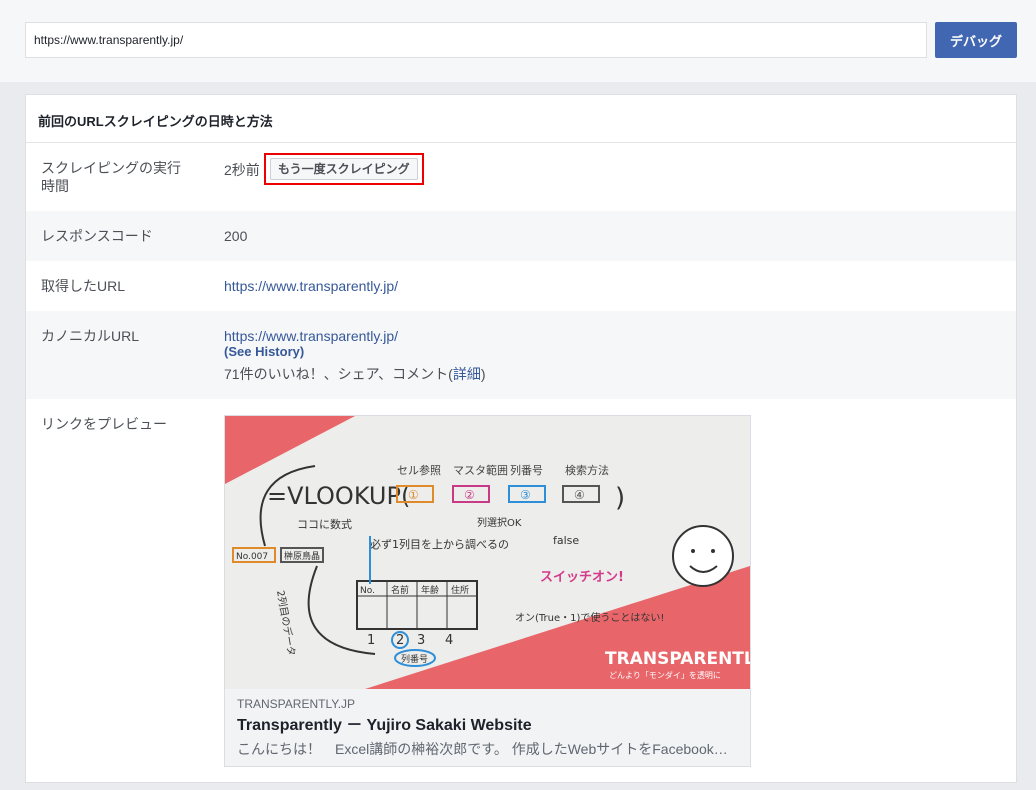 This screenshot has width=1036, height=790. Describe the element at coordinates (384, 725) in the screenshot. I see `preview-title: Transparently － Yujiro Sakaki Website` at that location.